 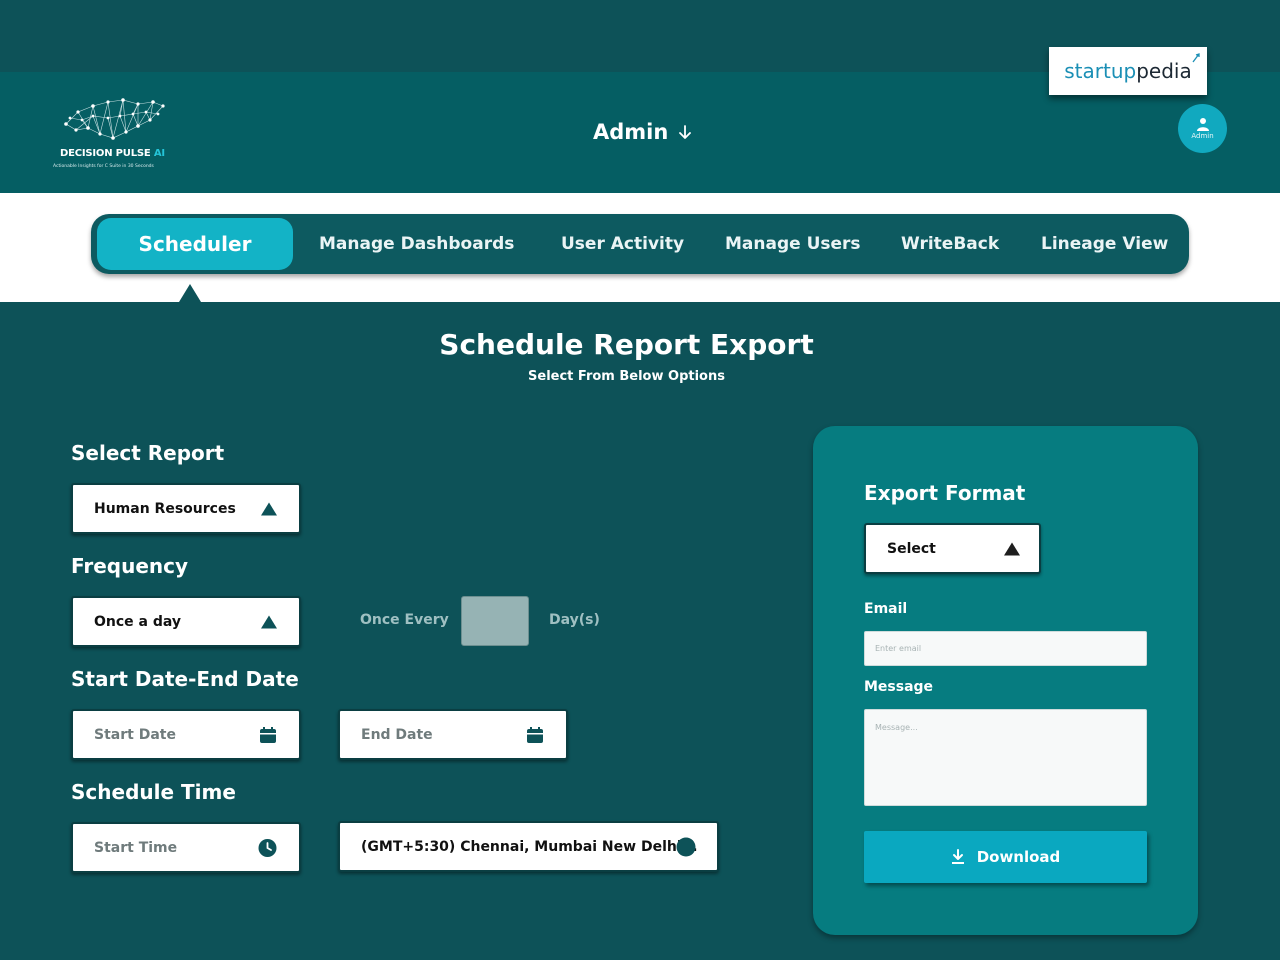 I want to click on tab-scheduler: Scheduler, so click(x=195, y=244).